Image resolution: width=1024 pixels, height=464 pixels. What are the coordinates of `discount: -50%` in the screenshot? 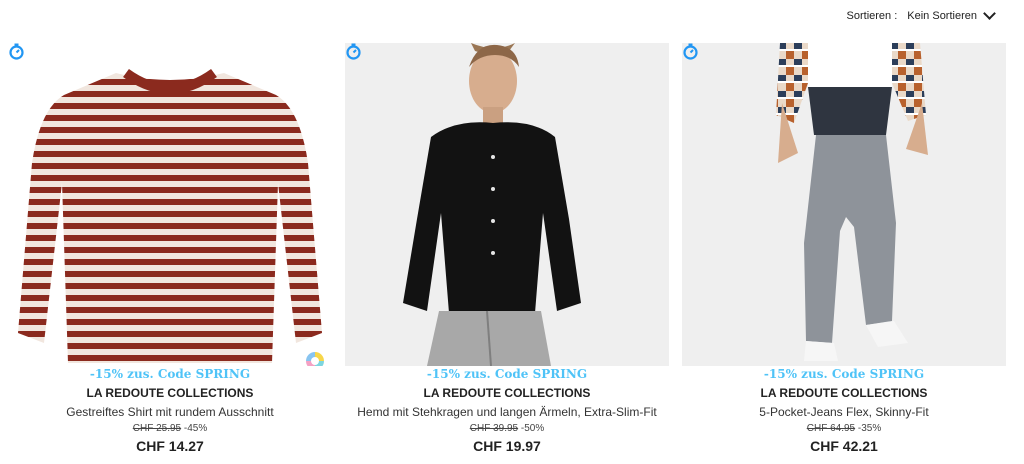 It's located at (532, 428).